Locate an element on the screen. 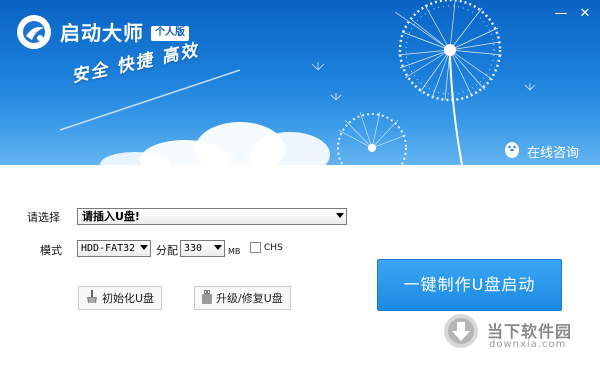 This screenshot has width=600, height=365. alloc-label: 分配 is located at coordinates (167, 250).